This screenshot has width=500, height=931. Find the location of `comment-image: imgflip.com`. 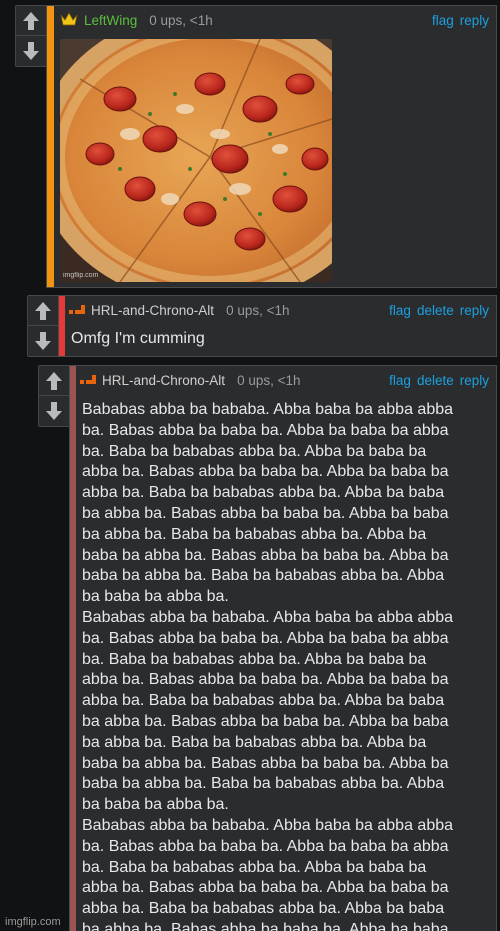

comment-image: imgflip.com is located at coordinates (196, 160).